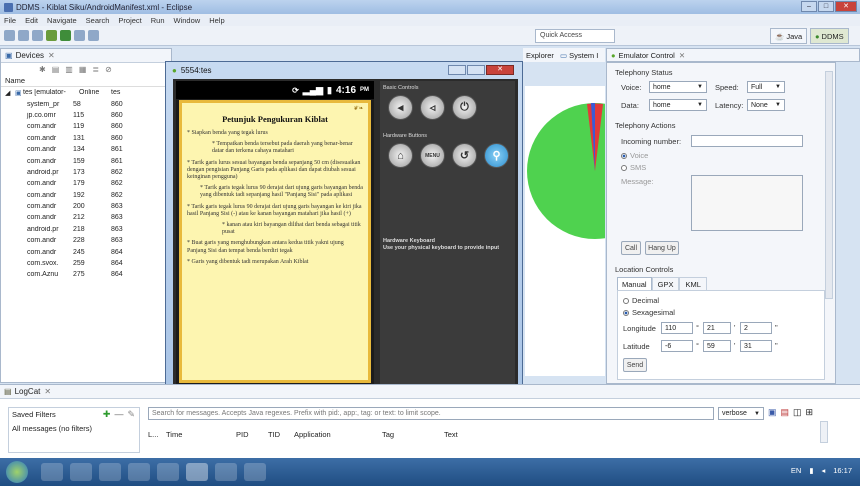  What do you see at coordinates (797, 412) in the screenshot?
I see `toggle-columns-icon: ◫` at bounding box center [797, 412].